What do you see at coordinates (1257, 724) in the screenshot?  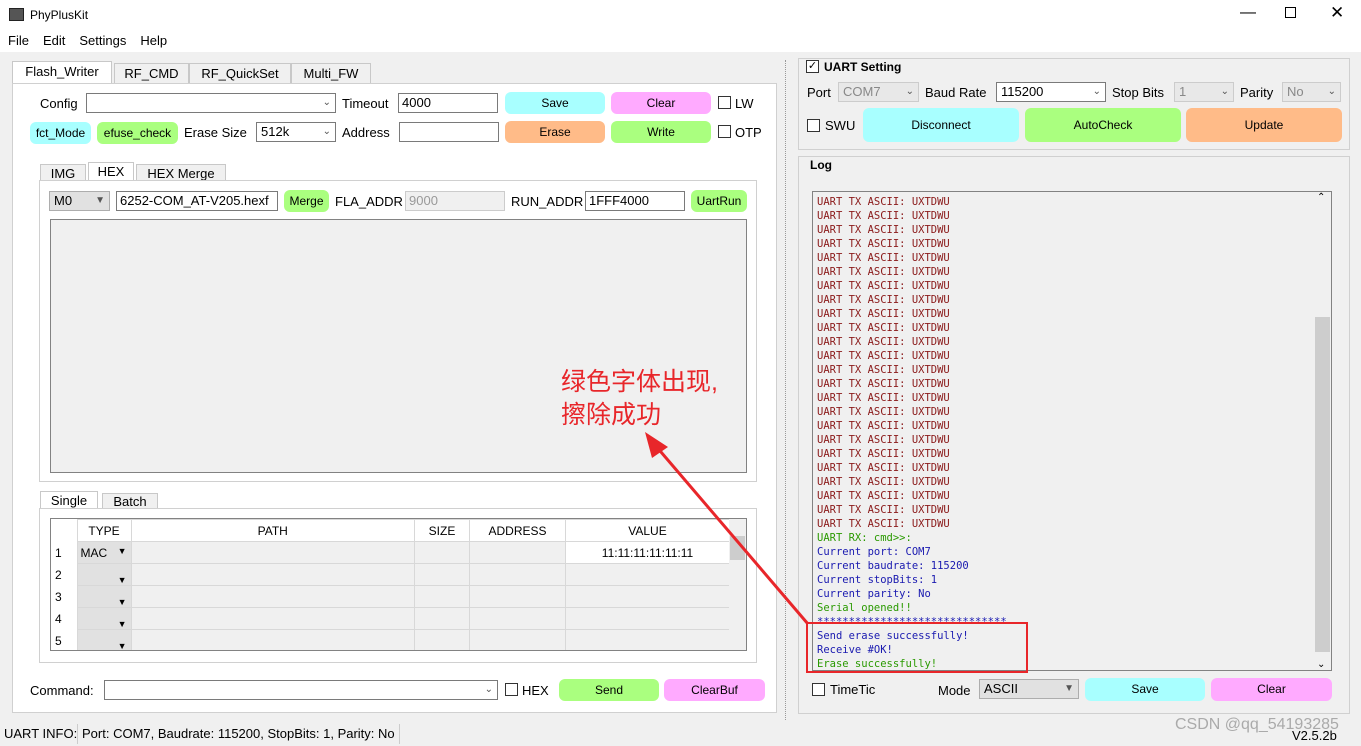 I see `watermark: CSDN @qq_54193285` at bounding box center [1257, 724].